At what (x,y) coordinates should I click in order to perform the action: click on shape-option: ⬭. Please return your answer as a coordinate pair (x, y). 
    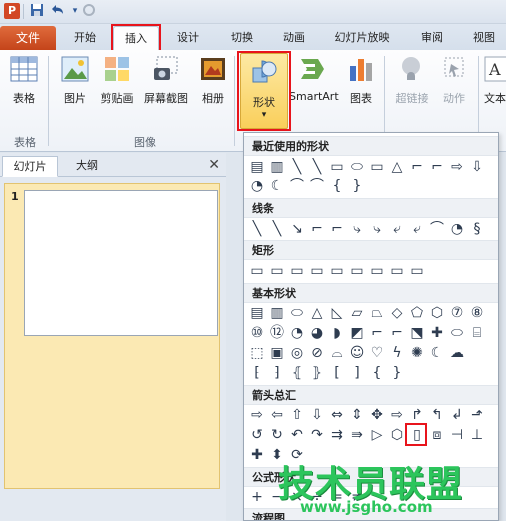
    Looking at the image, I should click on (297, 313).